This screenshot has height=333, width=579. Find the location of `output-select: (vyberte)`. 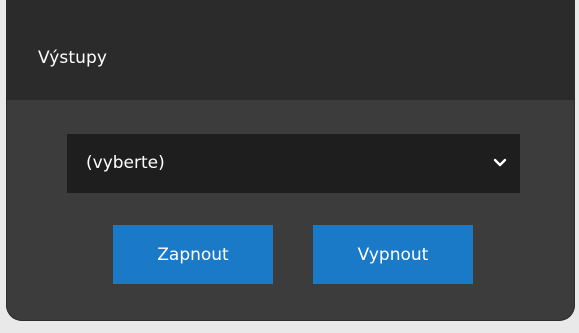

output-select: (vyberte) is located at coordinates (293, 163).